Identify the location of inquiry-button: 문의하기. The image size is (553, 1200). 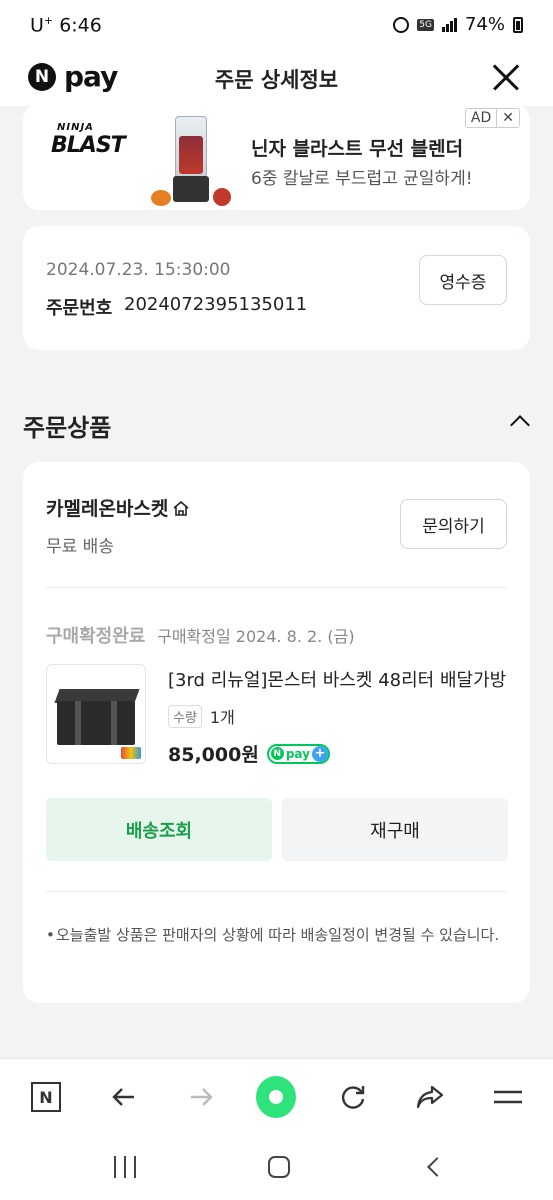
(453, 524).